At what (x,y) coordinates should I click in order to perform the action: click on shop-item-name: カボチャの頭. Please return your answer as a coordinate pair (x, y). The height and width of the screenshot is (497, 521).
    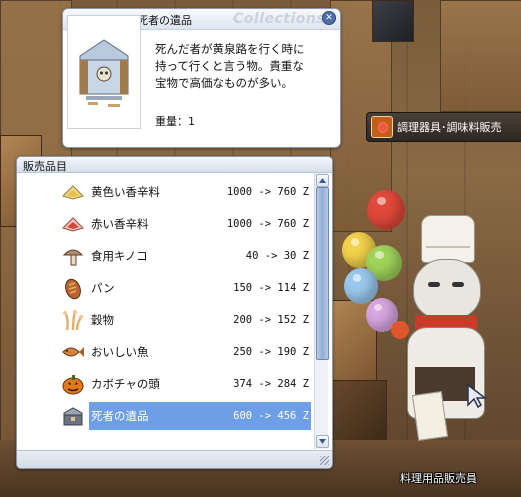
    Looking at the image, I should click on (125, 384).